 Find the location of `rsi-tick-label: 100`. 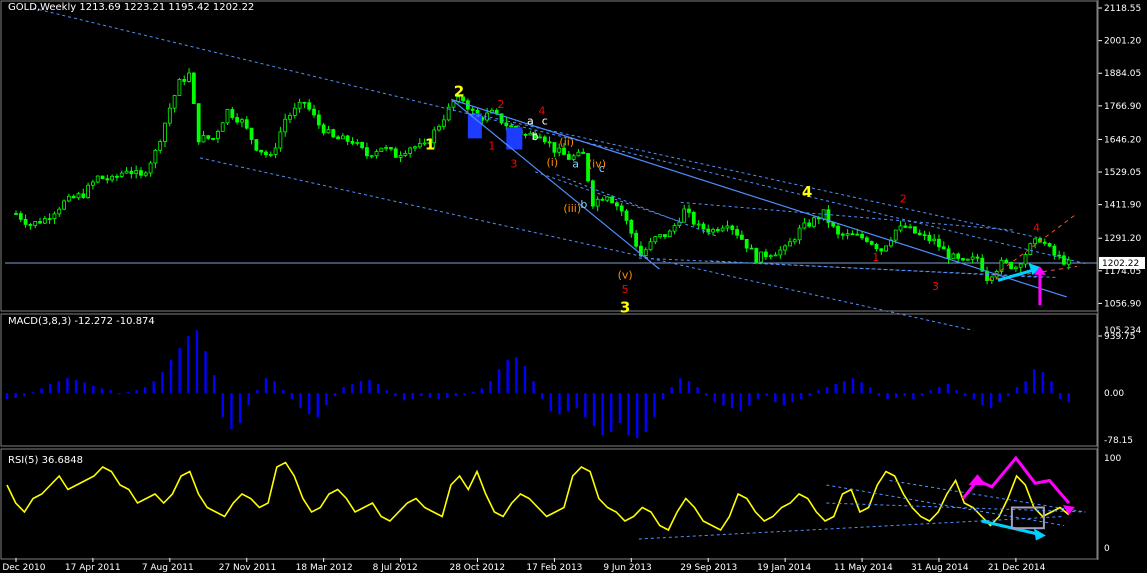

rsi-tick-label: 100 is located at coordinates (1112, 459).